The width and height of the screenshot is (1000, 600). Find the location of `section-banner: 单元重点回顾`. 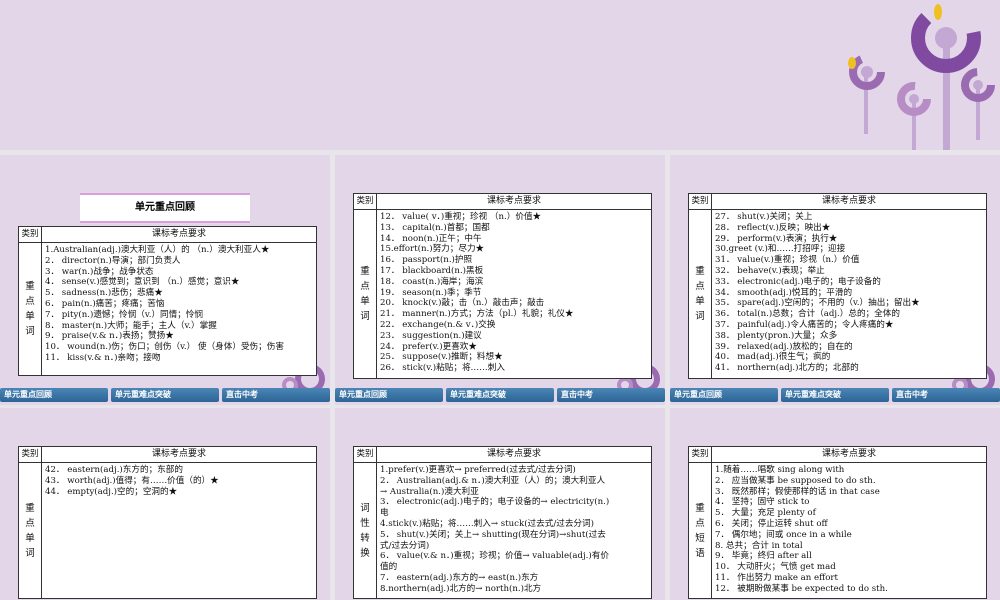

section-banner: 单元重点回顾 is located at coordinates (165, 208).